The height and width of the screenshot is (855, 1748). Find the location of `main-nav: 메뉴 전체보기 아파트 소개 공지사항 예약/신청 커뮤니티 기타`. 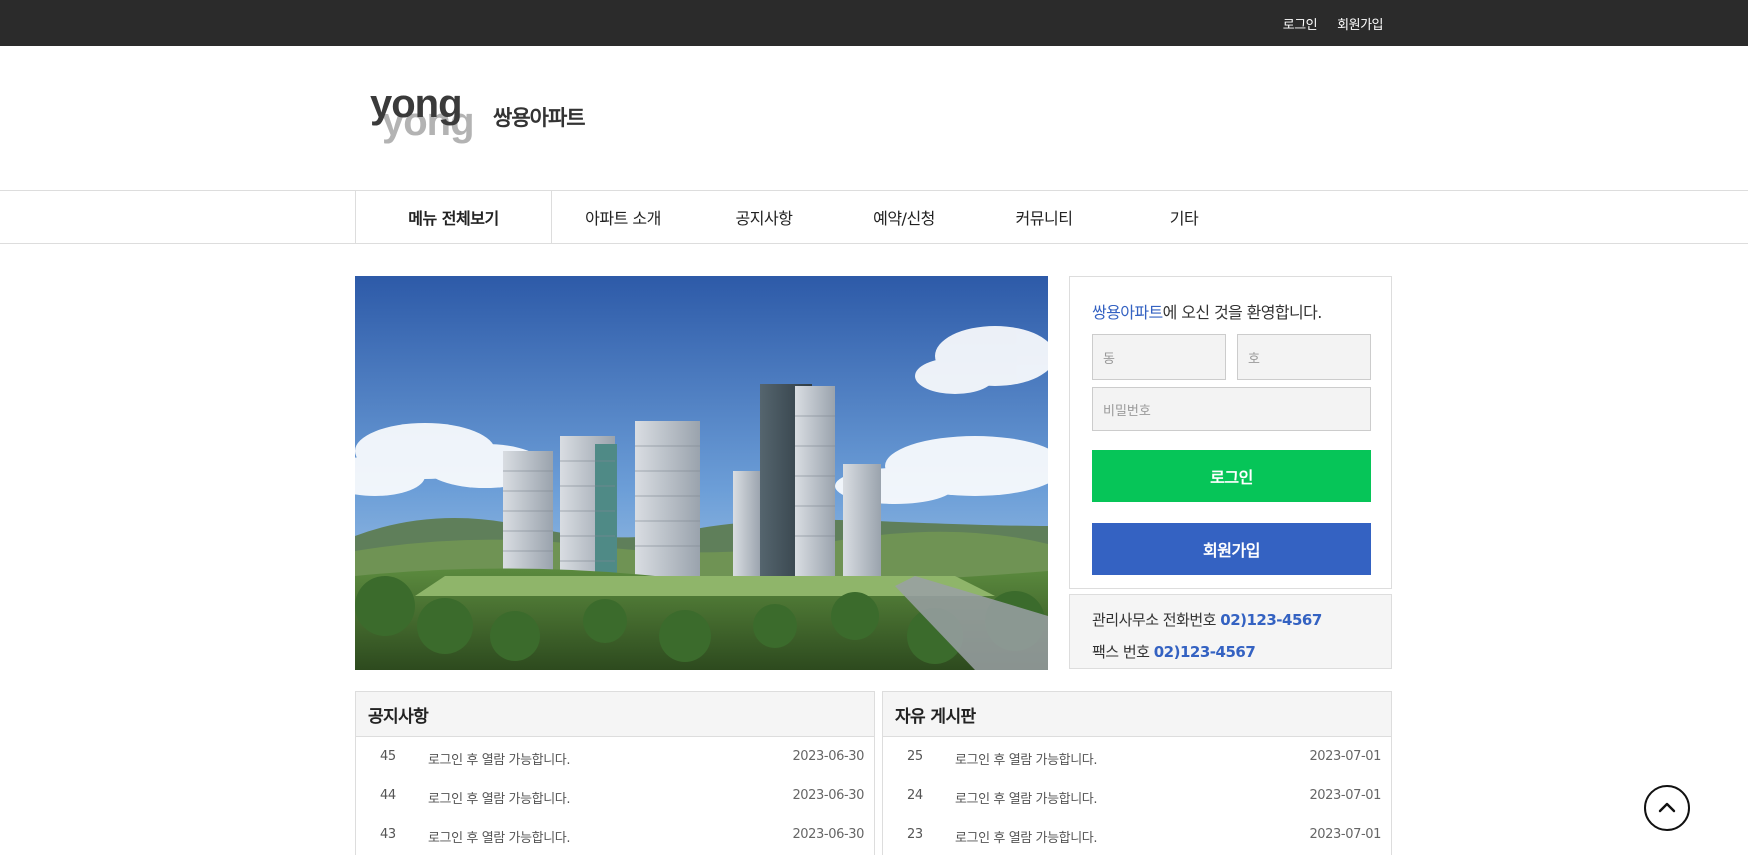

main-nav: 메뉴 전체보기 아파트 소개 공지사항 예약/신청 커뮤니티 기타 is located at coordinates (874, 217).